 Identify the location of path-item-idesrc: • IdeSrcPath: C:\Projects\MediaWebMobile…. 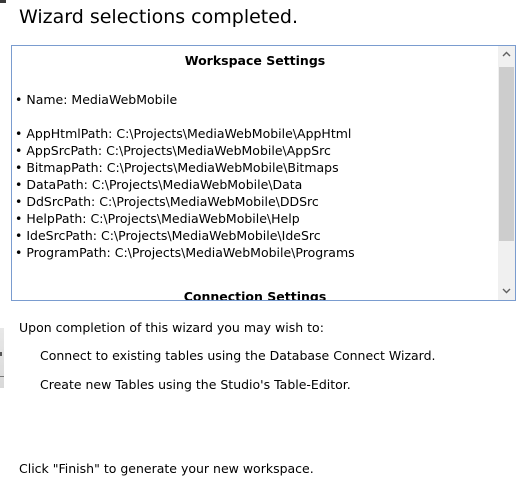
(168, 235).